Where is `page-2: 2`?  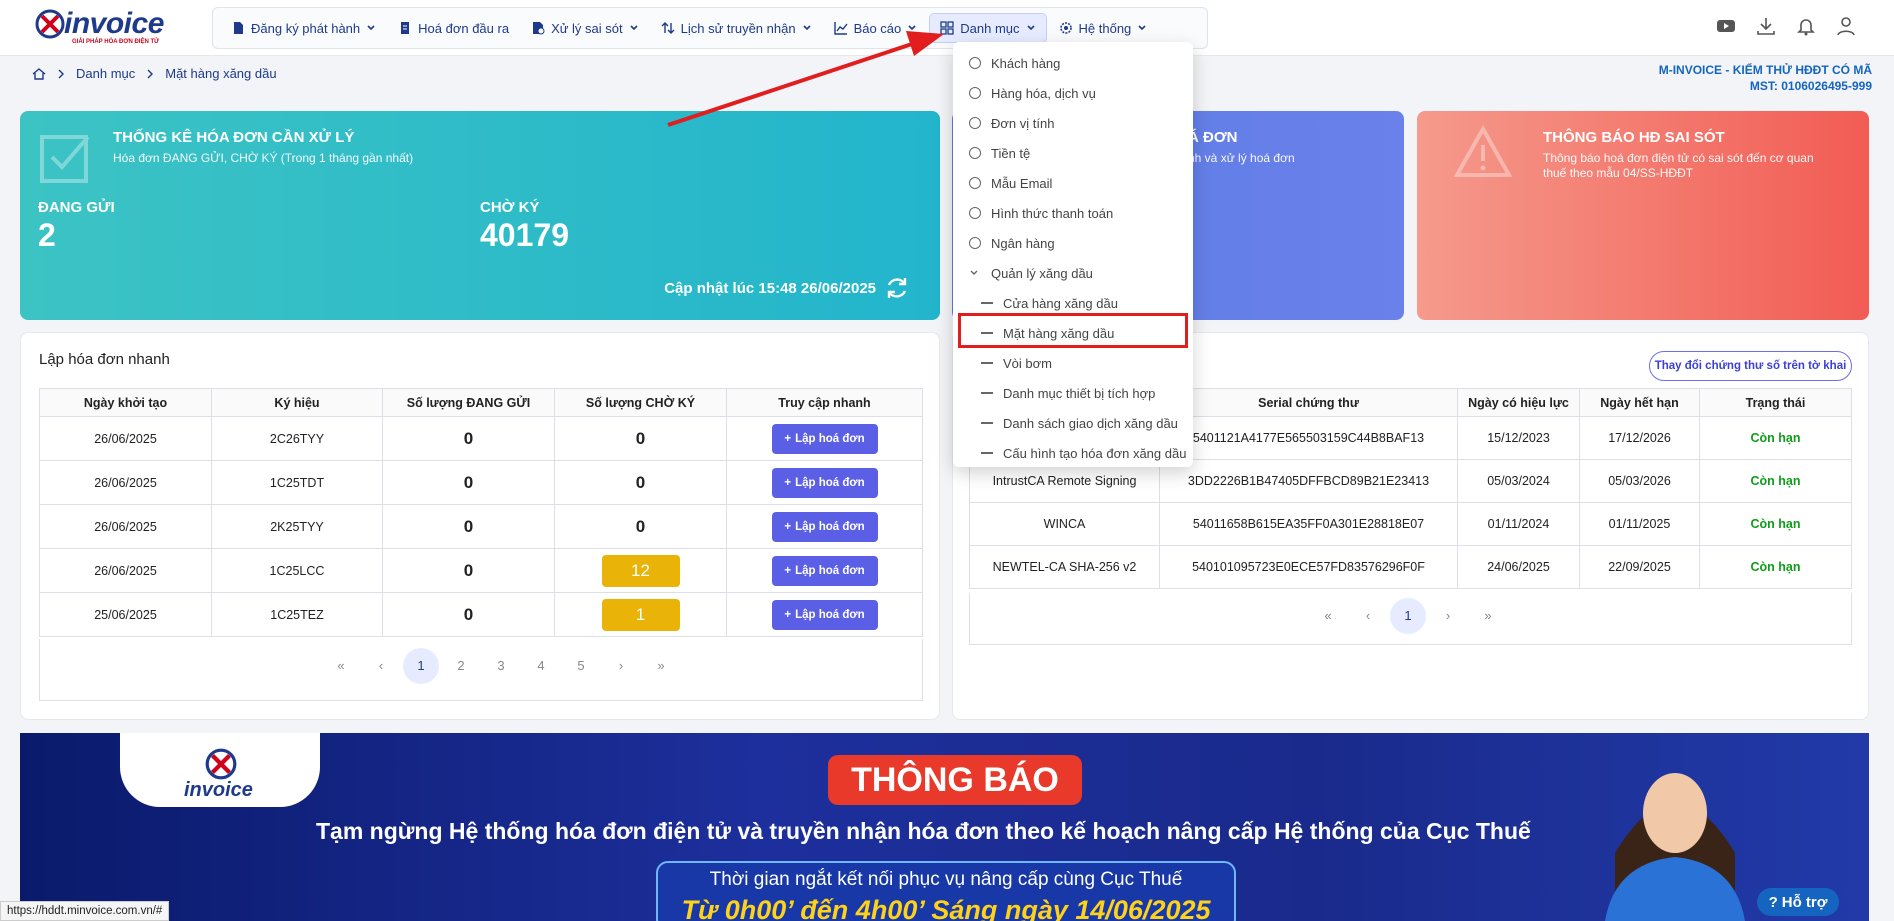 page-2: 2 is located at coordinates (461, 666).